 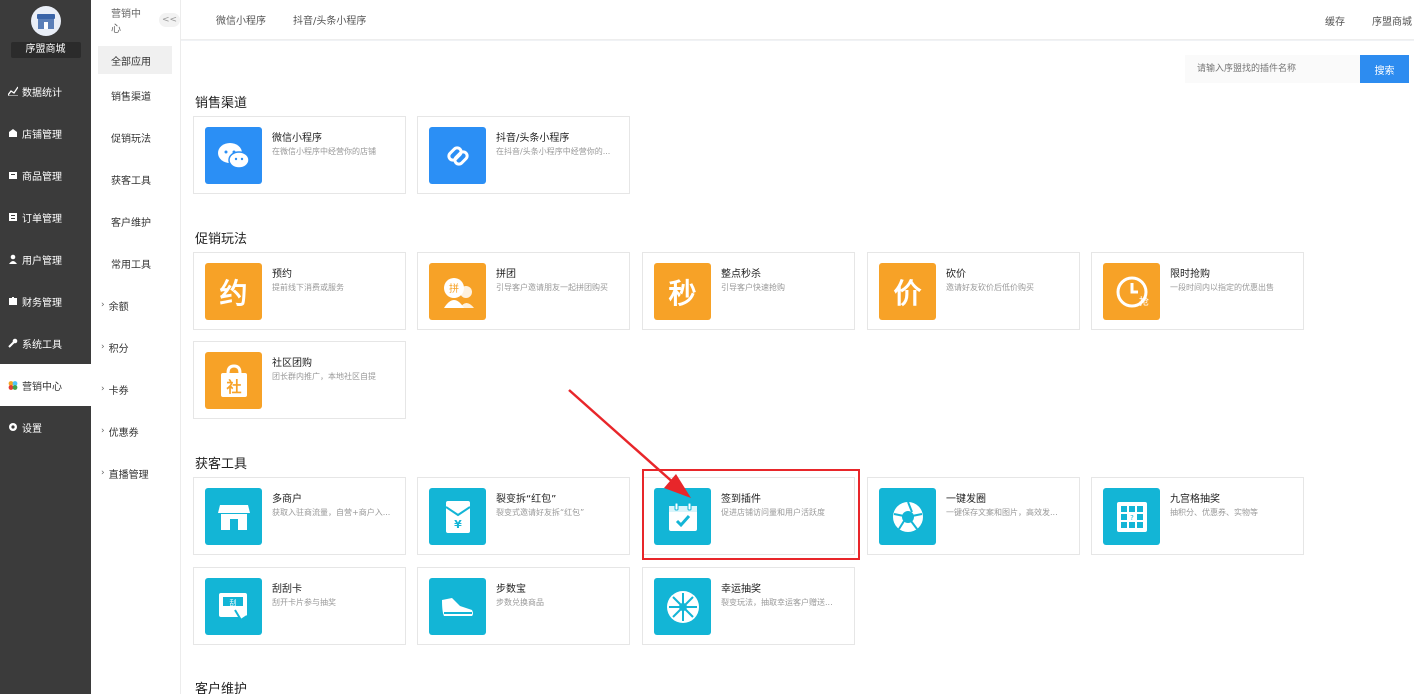 What do you see at coordinates (126, 22) in the screenshot?
I see `subnav-title: 营销中心` at bounding box center [126, 22].